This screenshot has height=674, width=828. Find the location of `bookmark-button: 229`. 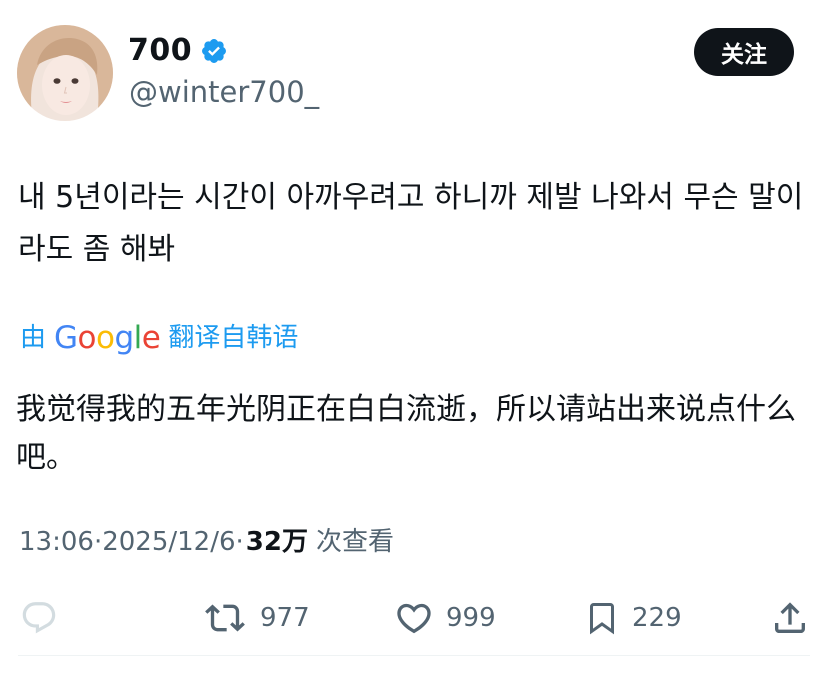

bookmark-button: 229 is located at coordinates (633, 618).